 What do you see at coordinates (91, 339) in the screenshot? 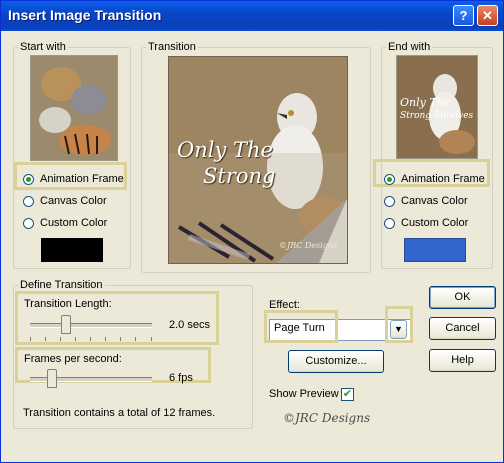
I see `transition-length-ticks` at bounding box center [91, 339].